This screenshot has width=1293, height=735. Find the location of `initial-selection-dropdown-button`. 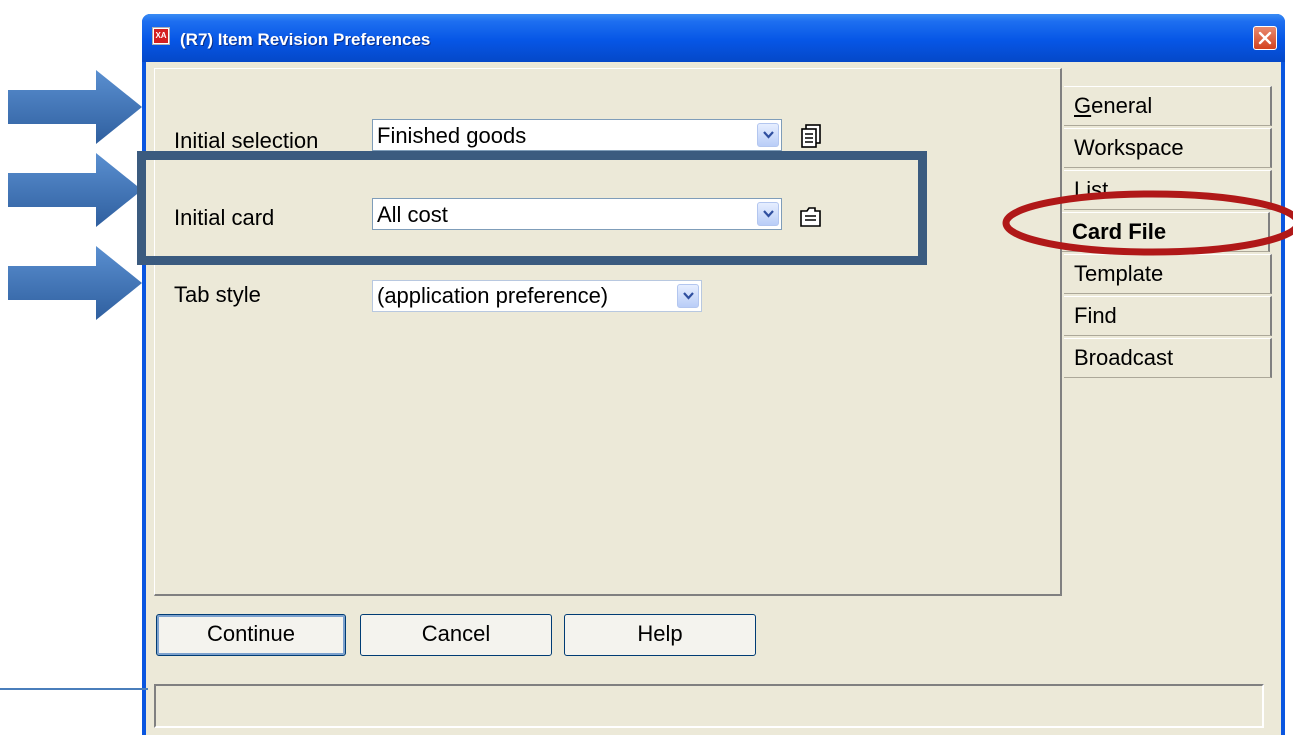

initial-selection-dropdown-button is located at coordinates (768, 135).